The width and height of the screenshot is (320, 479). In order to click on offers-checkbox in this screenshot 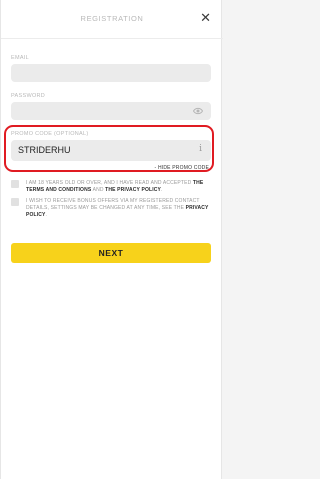, I will do `click(15, 202)`.